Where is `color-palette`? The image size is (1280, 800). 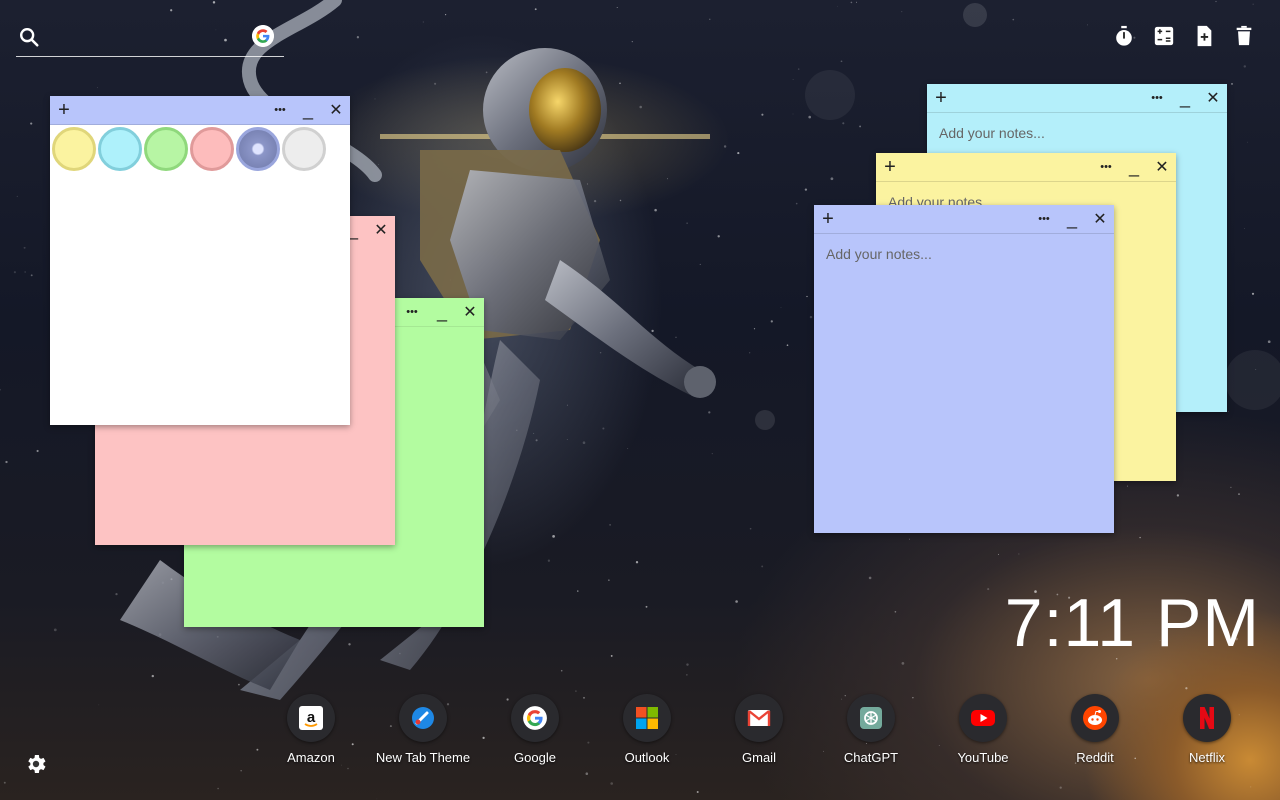 color-palette is located at coordinates (200, 148).